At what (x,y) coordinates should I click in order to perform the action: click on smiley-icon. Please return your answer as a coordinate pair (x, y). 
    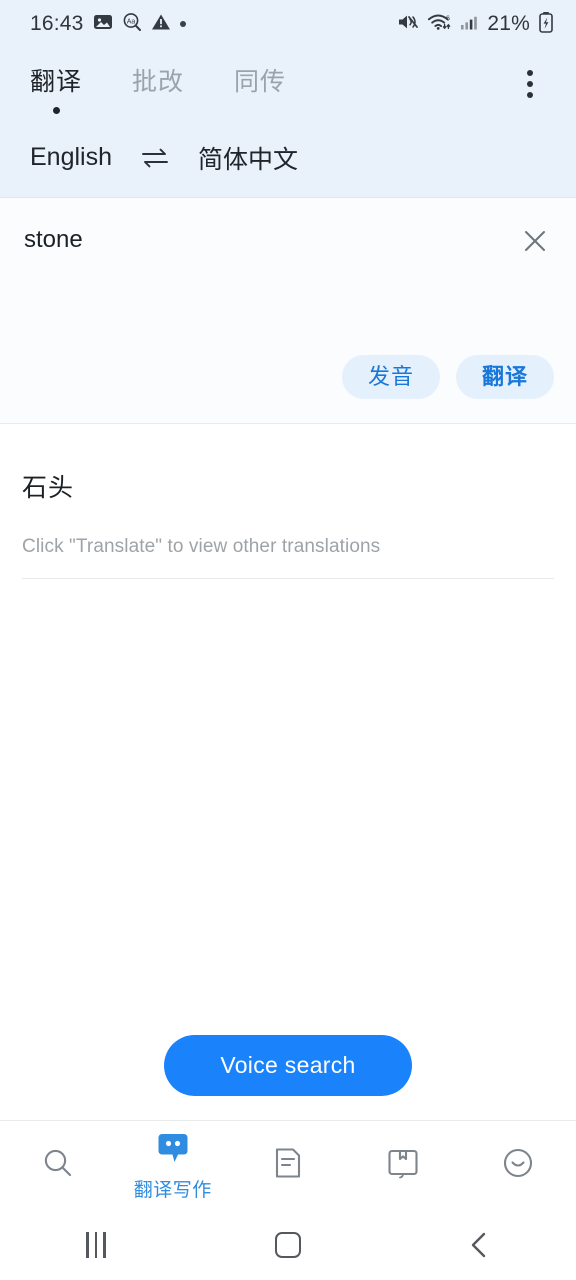
    Looking at the image, I should click on (518, 1165).